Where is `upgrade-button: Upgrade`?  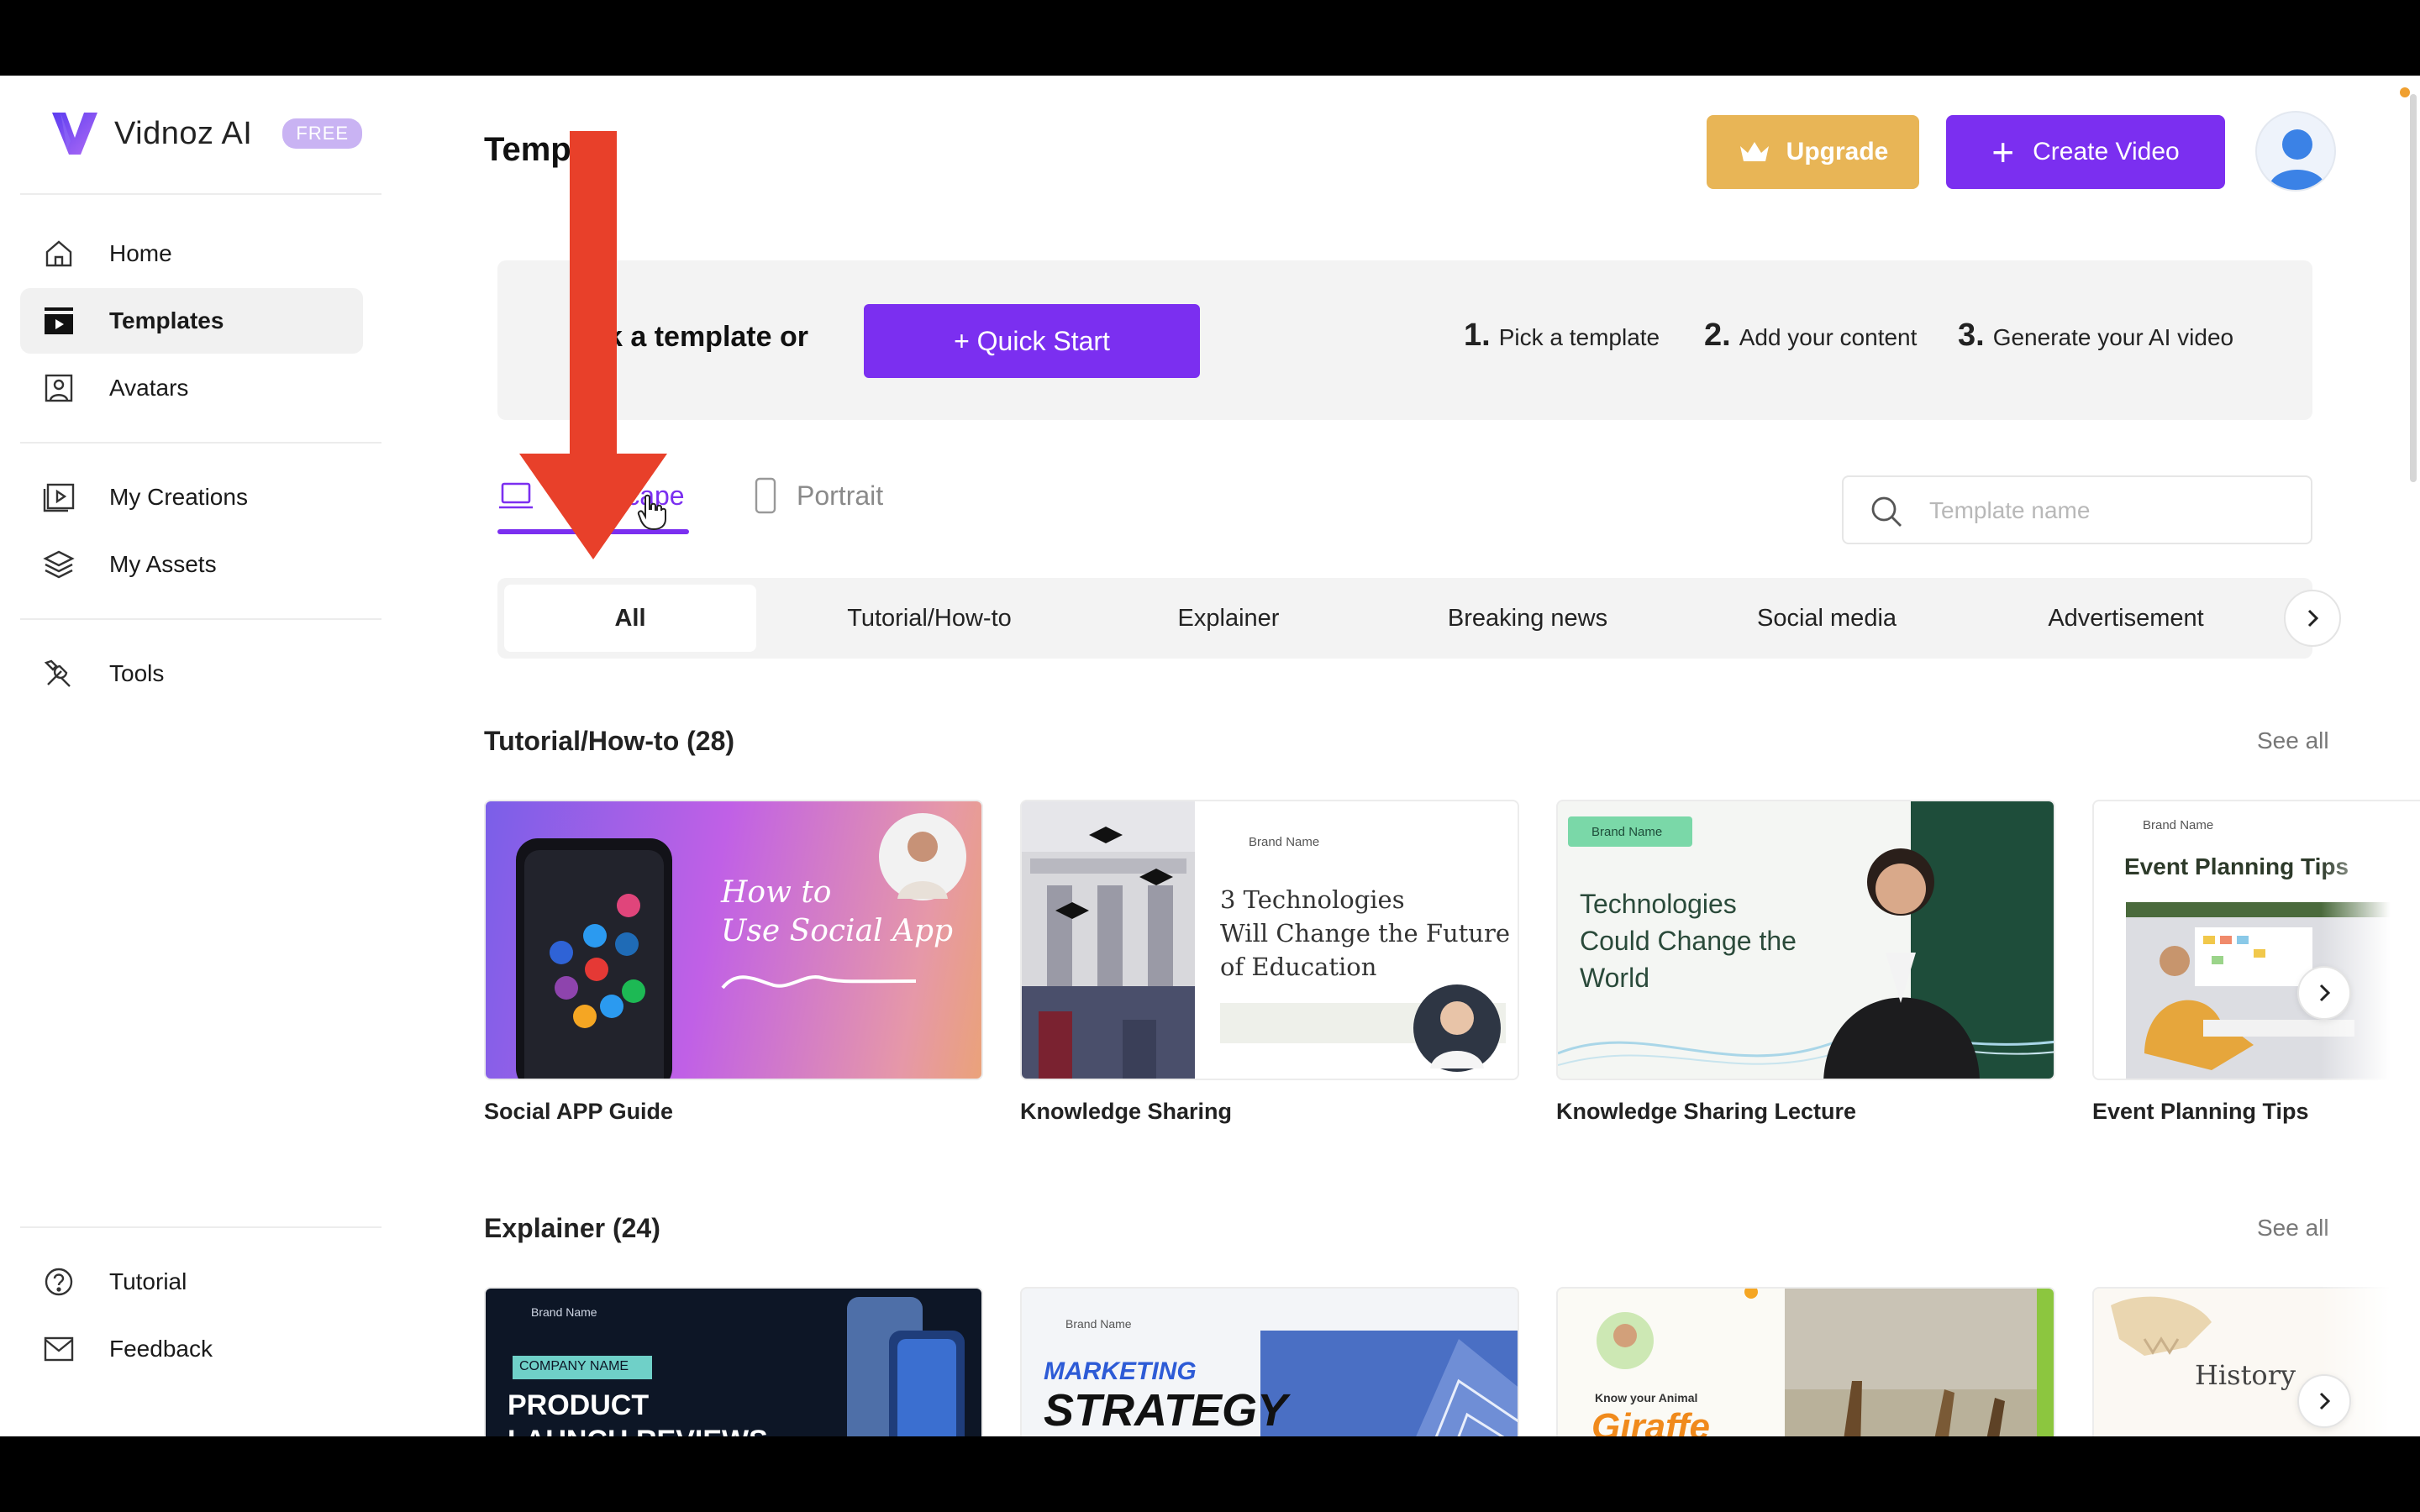 upgrade-button: Upgrade is located at coordinates (1813, 152).